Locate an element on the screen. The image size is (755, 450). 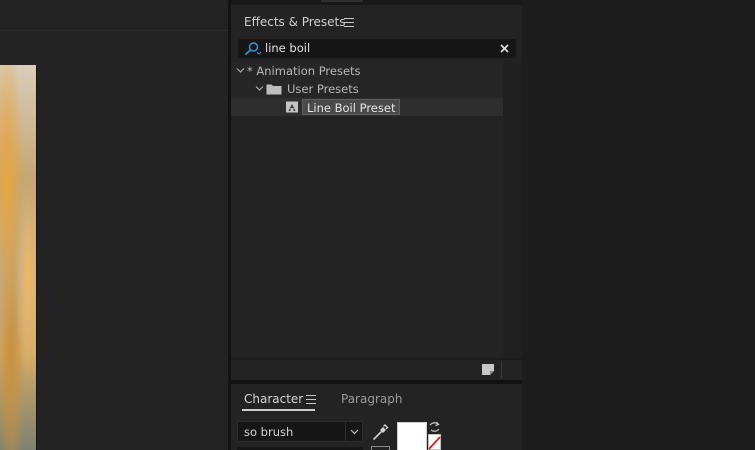
font-family-value: so brush is located at coordinates (269, 432).